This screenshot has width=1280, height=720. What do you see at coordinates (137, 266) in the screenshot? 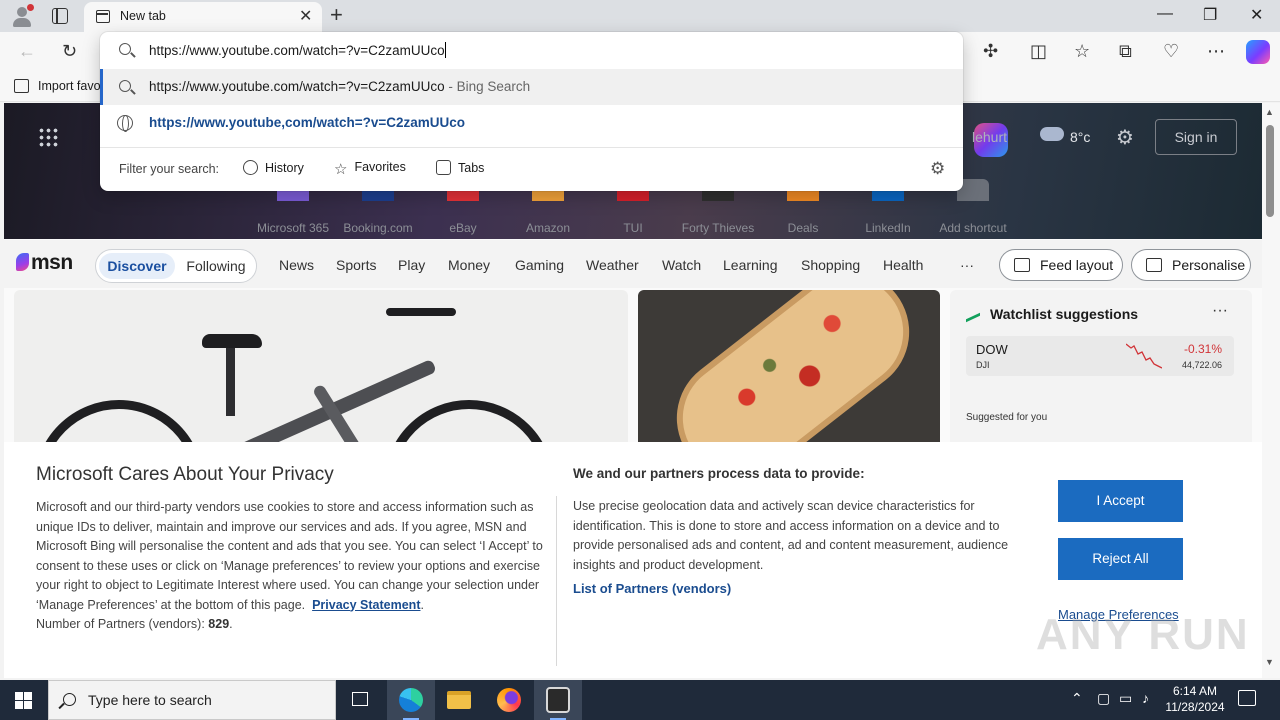
I see `tab-discover: Discover` at bounding box center [137, 266].